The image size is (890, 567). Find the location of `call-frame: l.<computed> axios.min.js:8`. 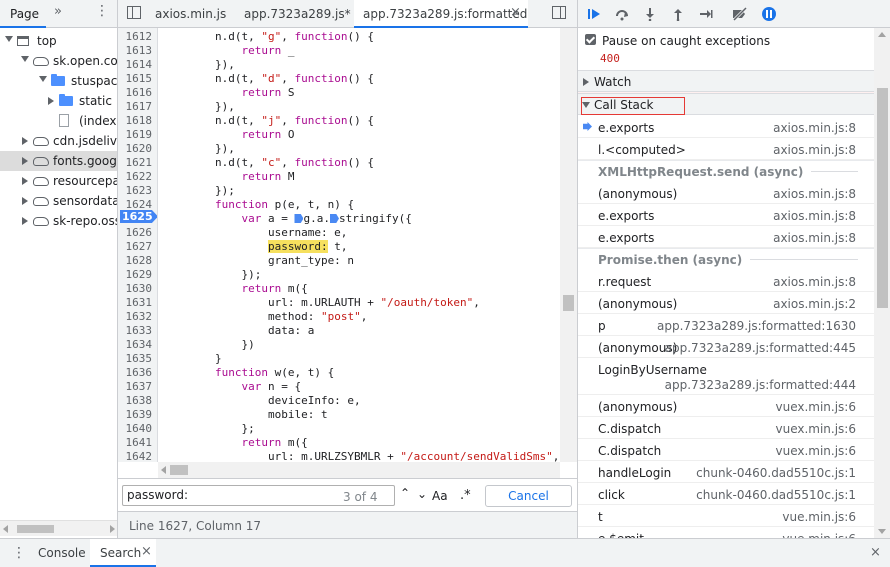

call-frame: l.<computed> axios.min.js:8 is located at coordinates (726, 149).